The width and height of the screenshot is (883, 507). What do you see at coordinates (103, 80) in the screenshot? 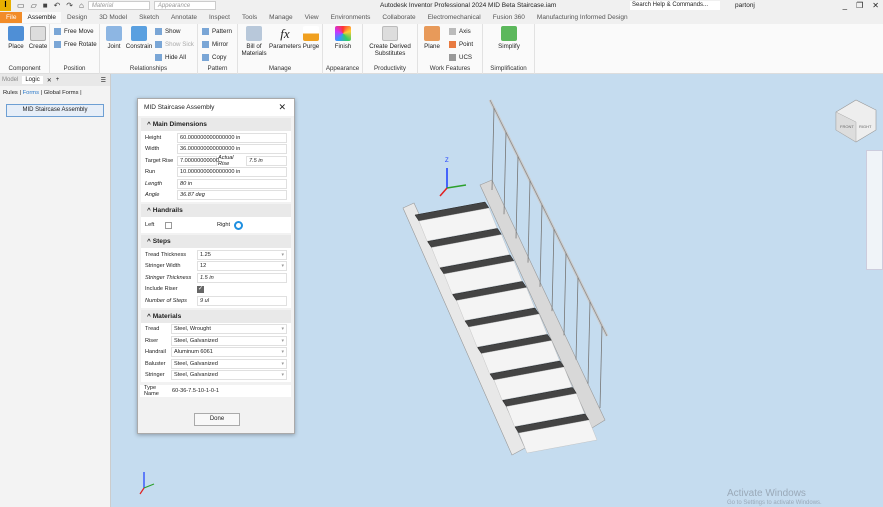
I see `menu-icon: ☰` at bounding box center [103, 80].